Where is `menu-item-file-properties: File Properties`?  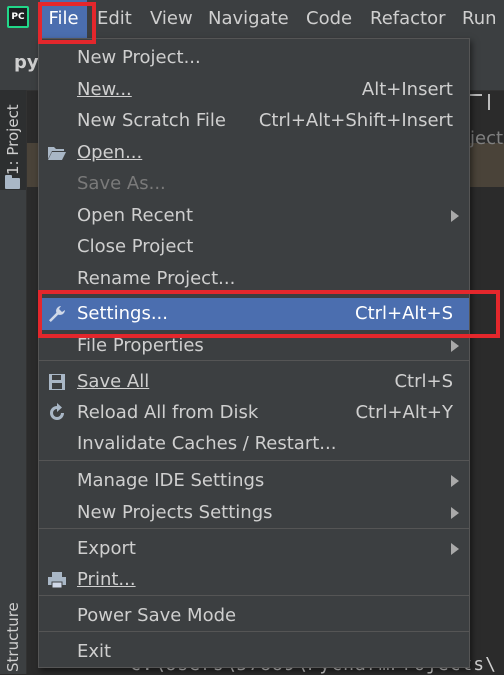
menu-item-file-properties: File Properties is located at coordinates (254, 346).